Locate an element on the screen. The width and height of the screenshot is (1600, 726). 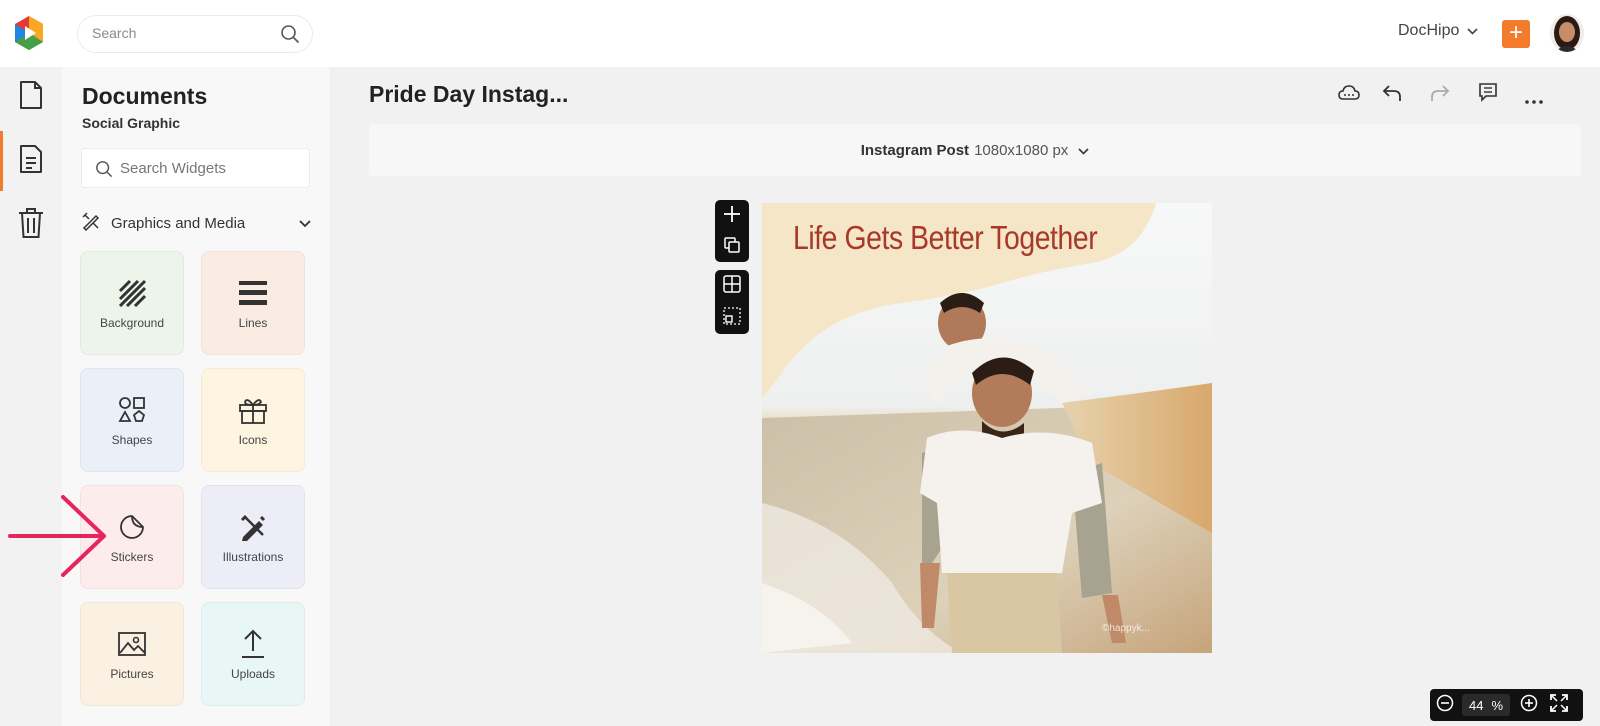
comment-icon is located at coordinates (1488, 94).